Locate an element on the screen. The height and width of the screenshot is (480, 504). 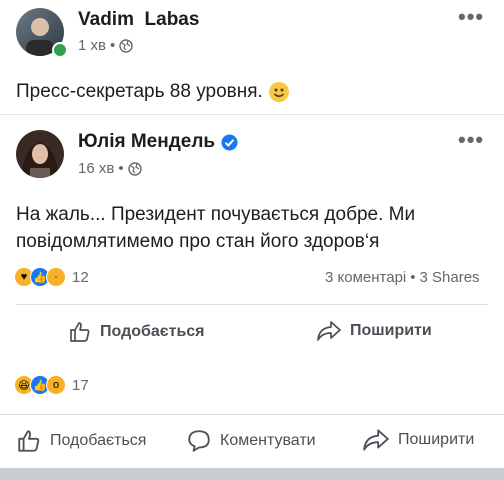
shares-count: 3 Shares is located at coordinates (450, 277).